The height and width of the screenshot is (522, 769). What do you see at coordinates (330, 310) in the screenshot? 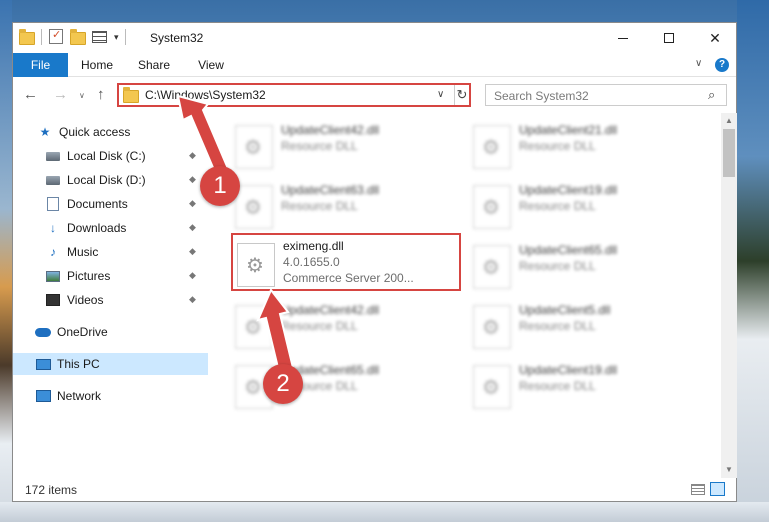
I see `file-name: UpdateClient42.dll` at bounding box center [330, 310].